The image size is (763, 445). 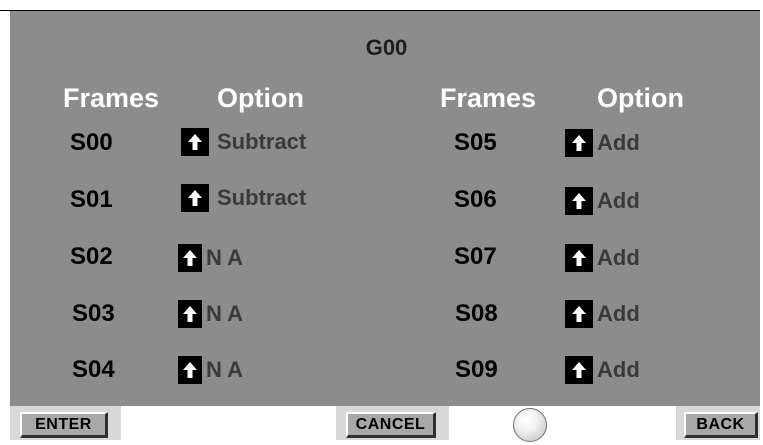 I want to click on left-frames-header: Frames, so click(x=111, y=98).